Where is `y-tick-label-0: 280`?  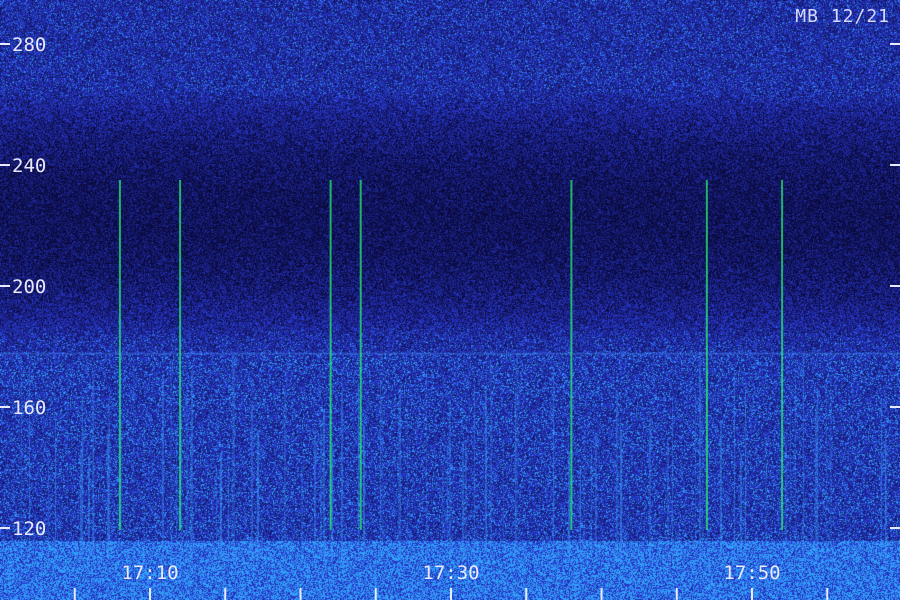 y-tick-label-0: 280 is located at coordinates (29, 45).